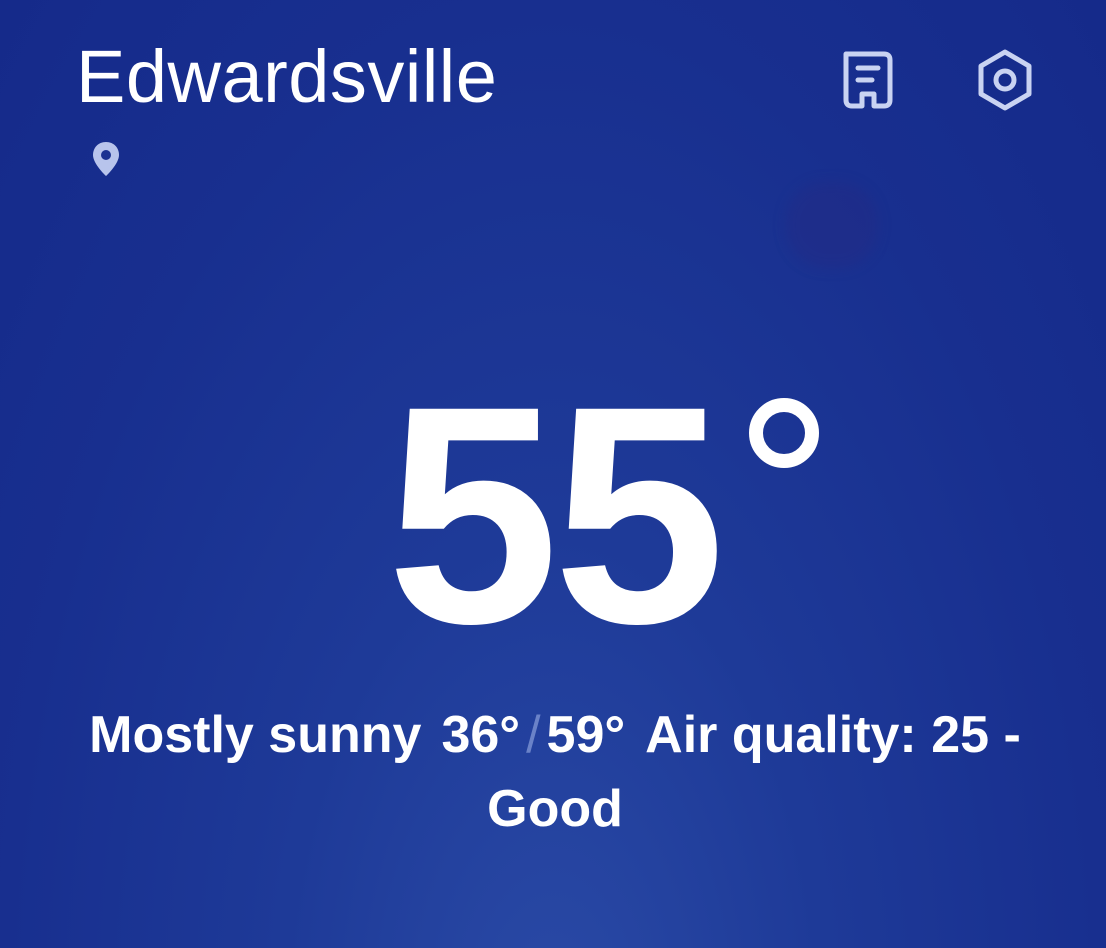 The image size is (1106, 948). I want to click on settings-button, so click(1005, 80).